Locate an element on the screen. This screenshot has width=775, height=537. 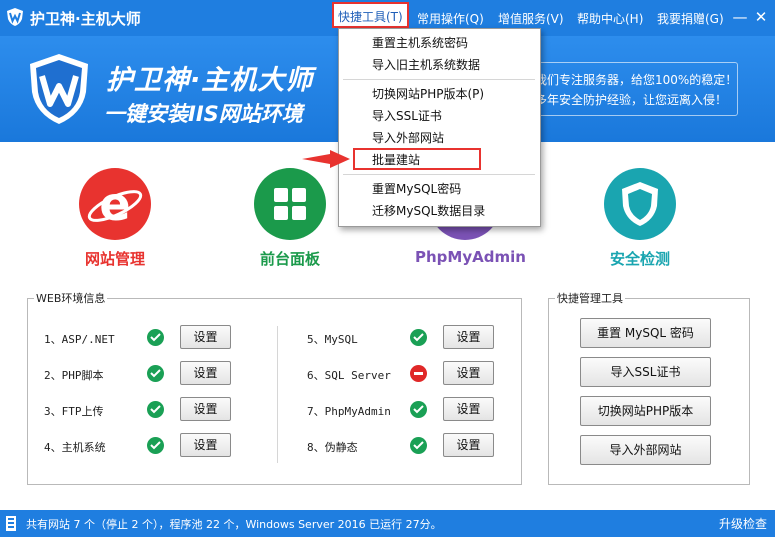
grid-icon is located at coordinates (290, 204).